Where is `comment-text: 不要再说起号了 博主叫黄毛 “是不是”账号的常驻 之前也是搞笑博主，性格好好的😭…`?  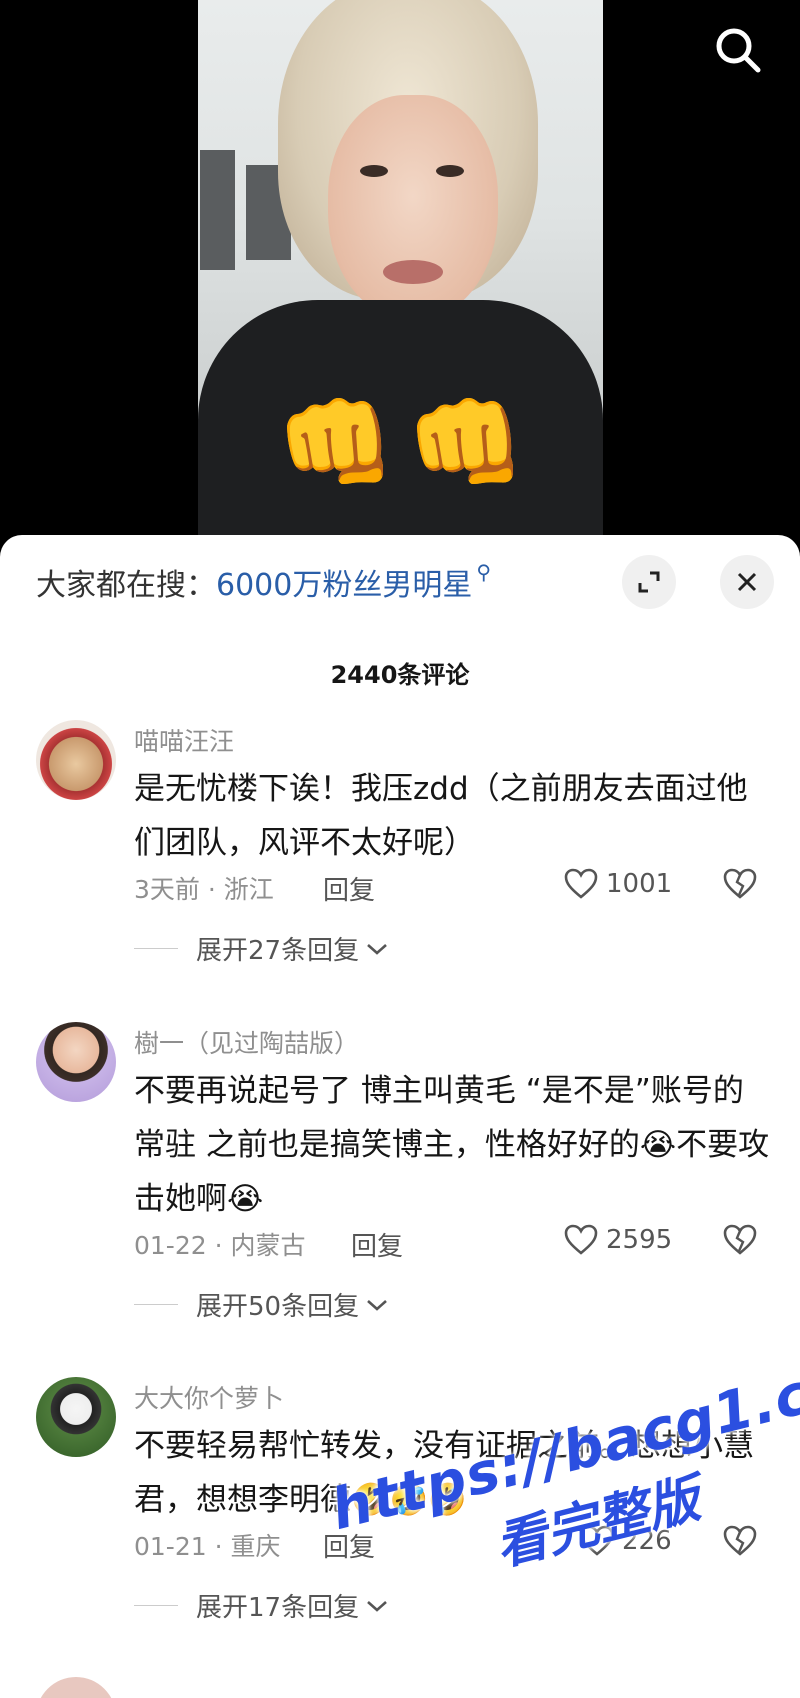
comment-text: 不要再说起号了 博主叫黄毛 “是不是”账号的常驻 之前也是搞笑博主，性格好好的😭… is located at coordinates (452, 1145).